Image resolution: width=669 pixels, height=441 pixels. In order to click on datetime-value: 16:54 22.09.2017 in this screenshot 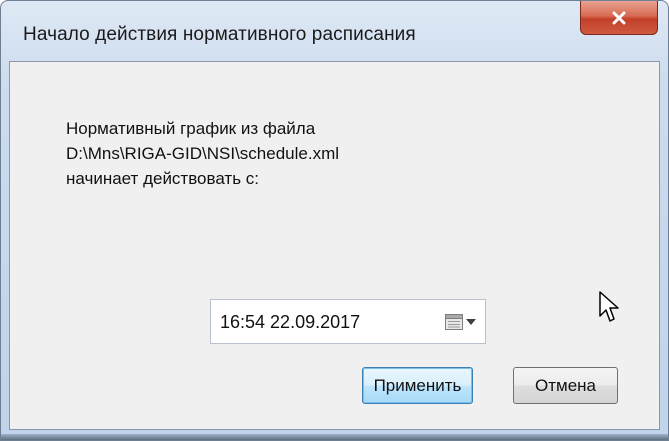, I will do `click(290, 322)`.